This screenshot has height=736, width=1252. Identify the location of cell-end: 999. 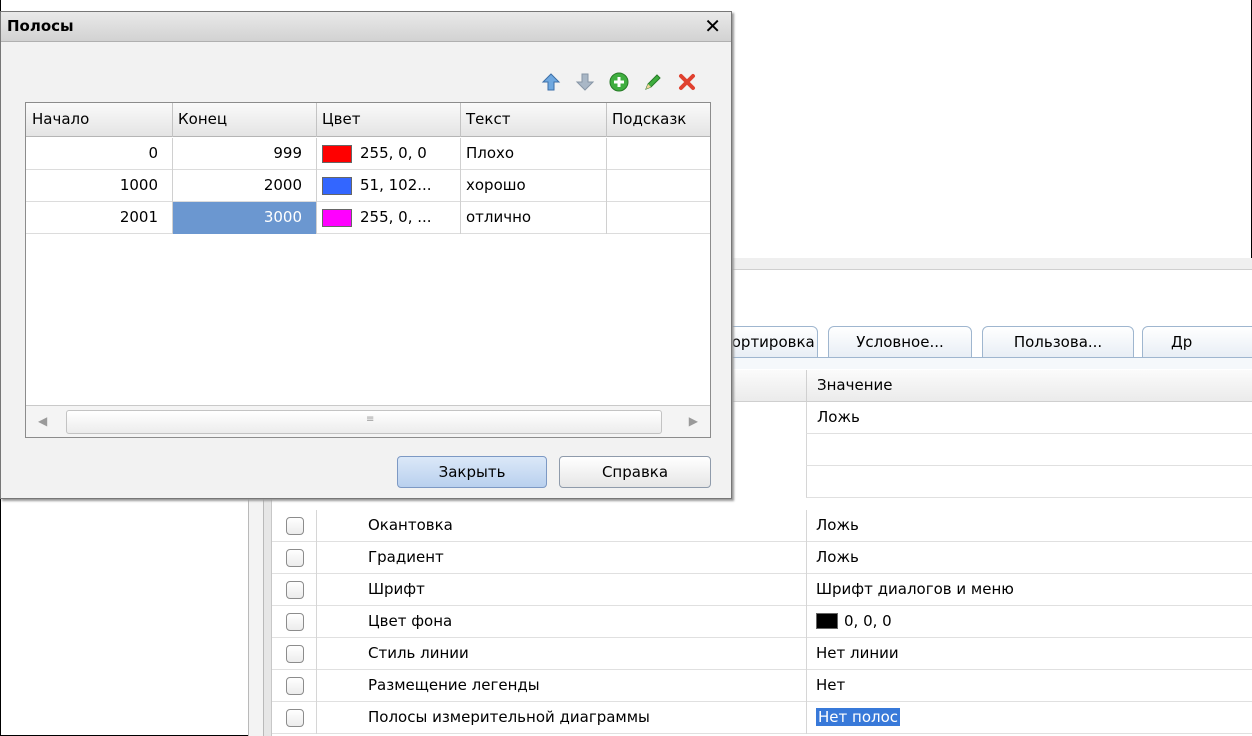
(287, 153).